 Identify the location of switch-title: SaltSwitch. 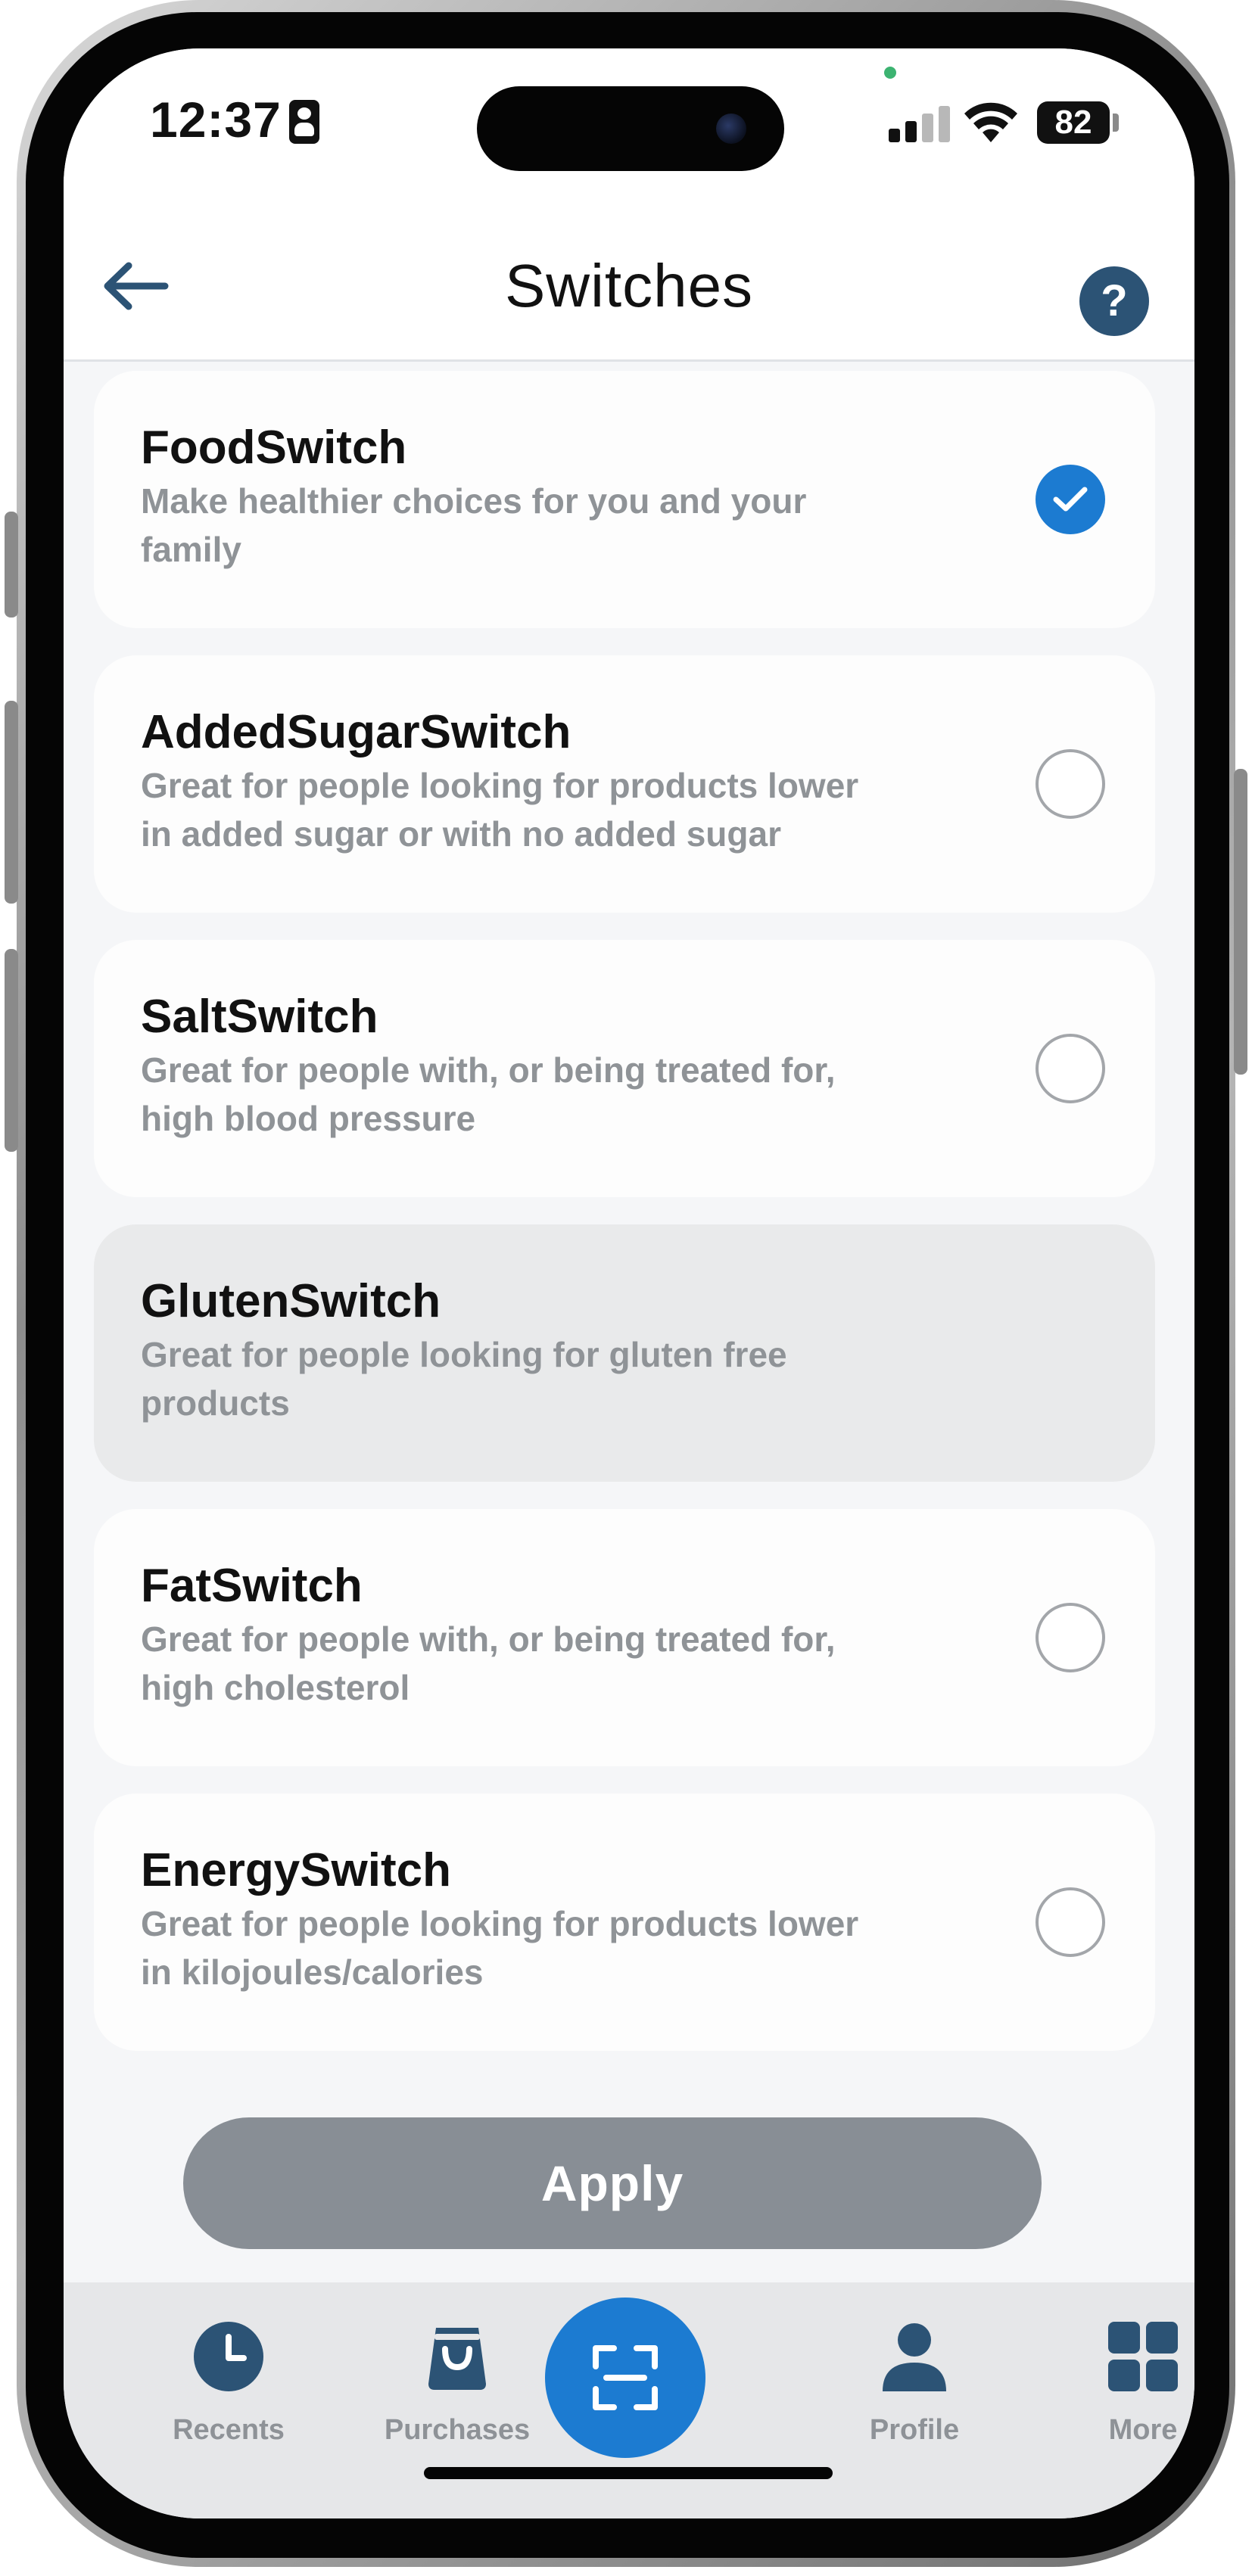
(259, 1017).